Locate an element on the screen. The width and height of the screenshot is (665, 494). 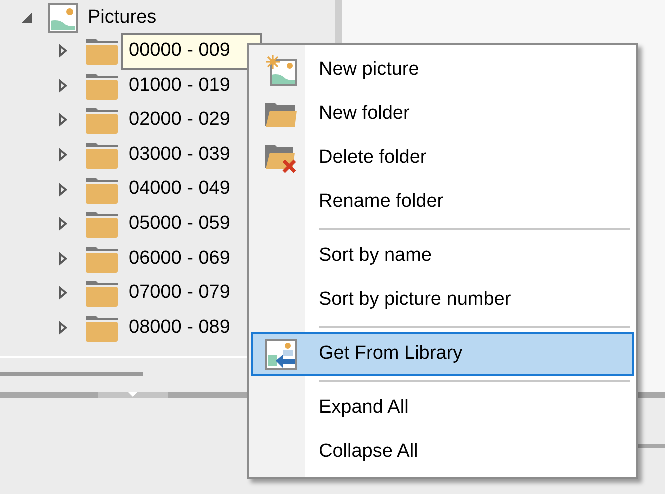
menu-item: Expand All is located at coordinates (442, 408).